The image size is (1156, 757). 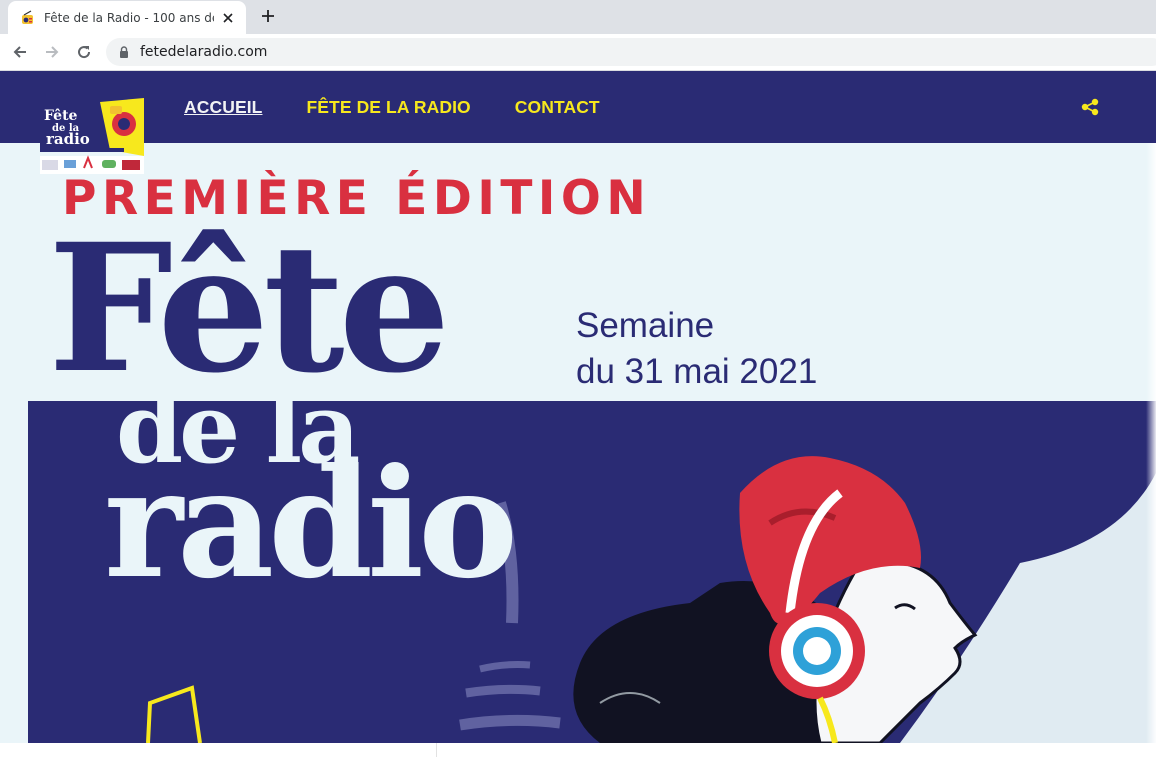 I want to click on browser-toolbar: fetedelaradio.com, so click(x=578, y=52).